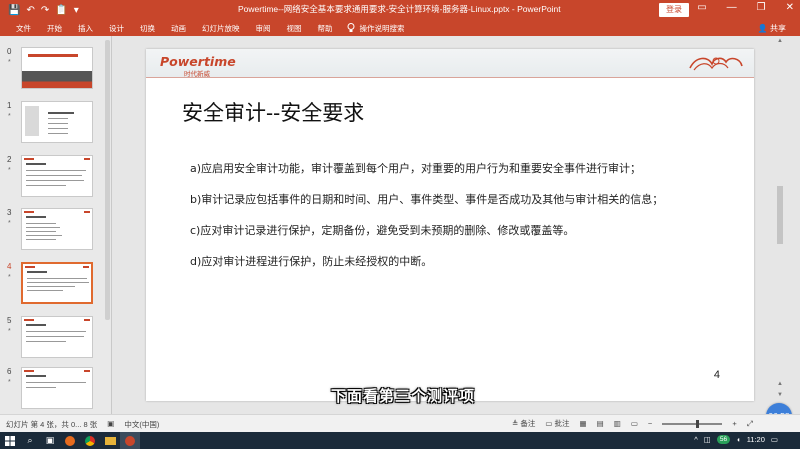 The width and height of the screenshot is (800, 449). Describe the element at coordinates (82, 424) in the screenshot. I see `status-left: 幻灯片 第 4 张，共 0... 8 张 ▣ 中文(中国)` at that location.